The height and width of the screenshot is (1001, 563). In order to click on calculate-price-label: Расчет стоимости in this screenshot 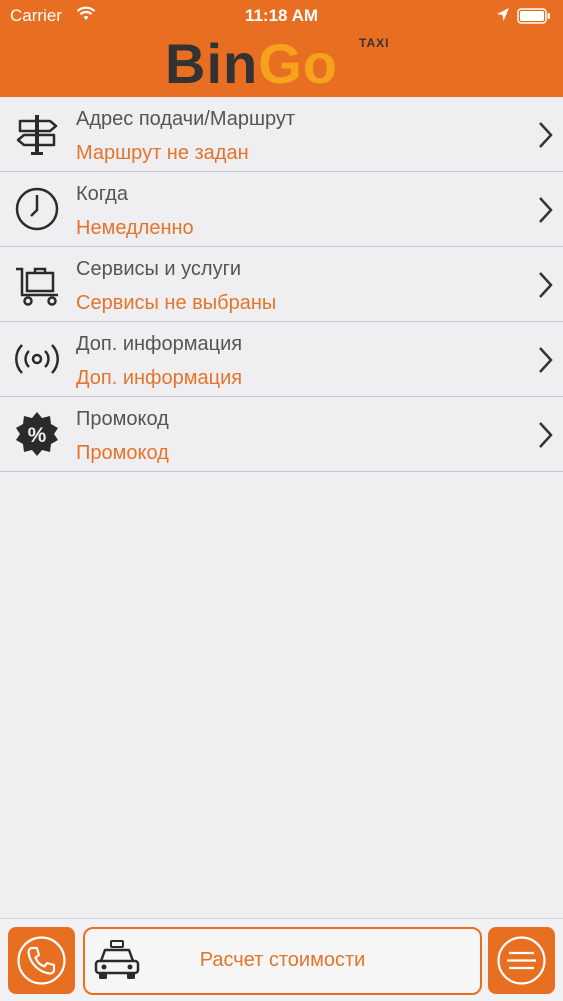, I will do `click(282, 960)`.